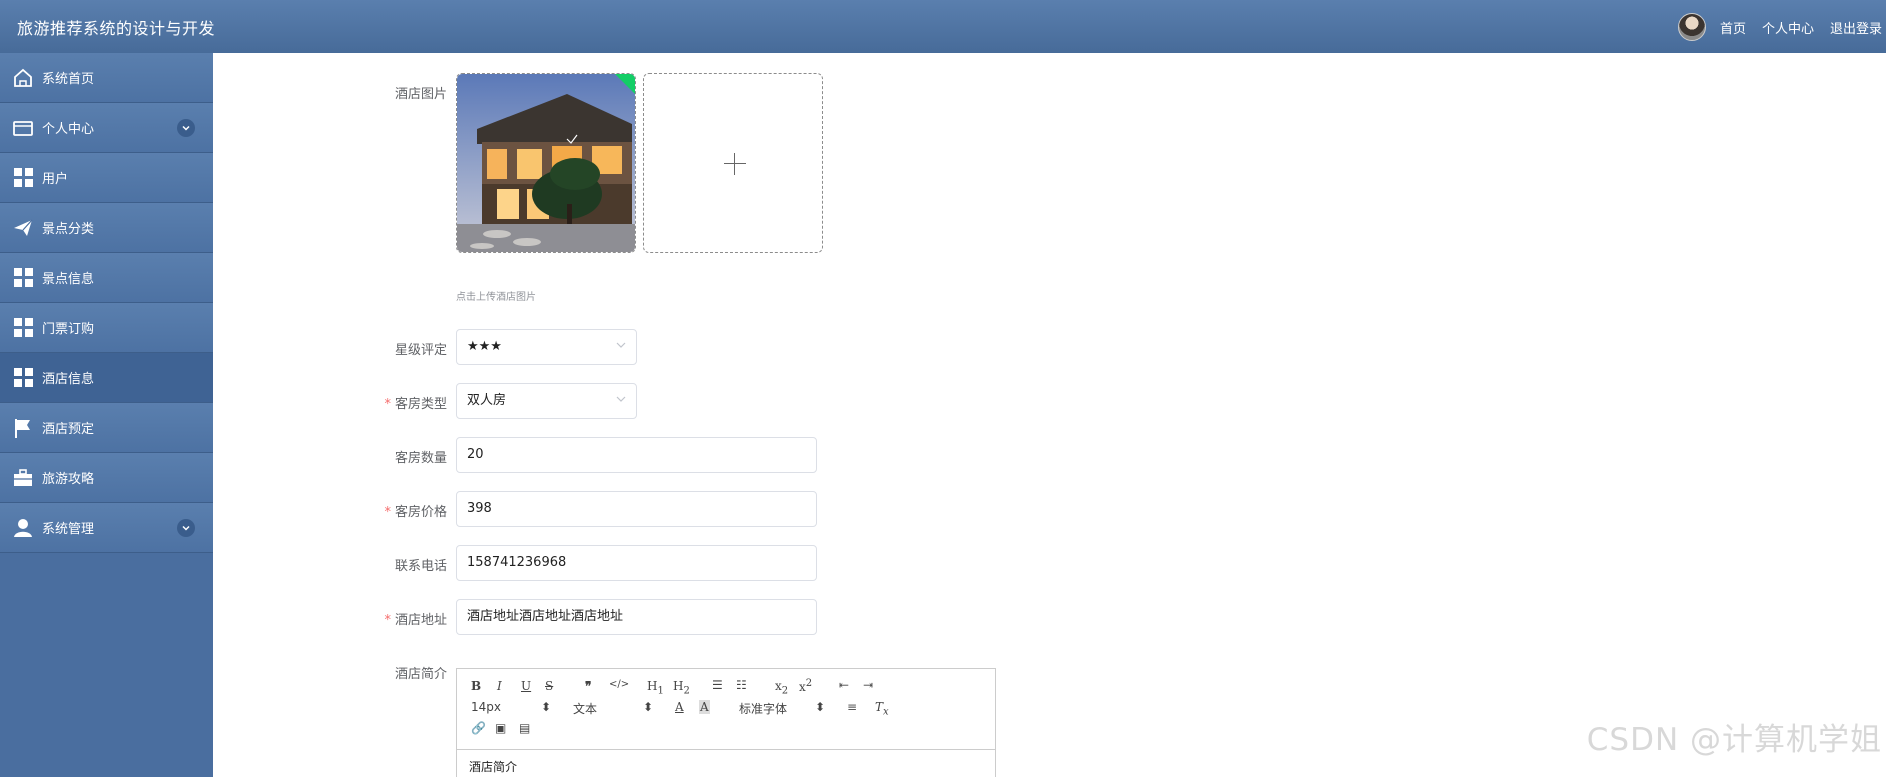 Image resolution: width=1886 pixels, height=777 pixels. Describe the element at coordinates (546, 401) in the screenshot. I see `room-type-select: 双人房` at that location.